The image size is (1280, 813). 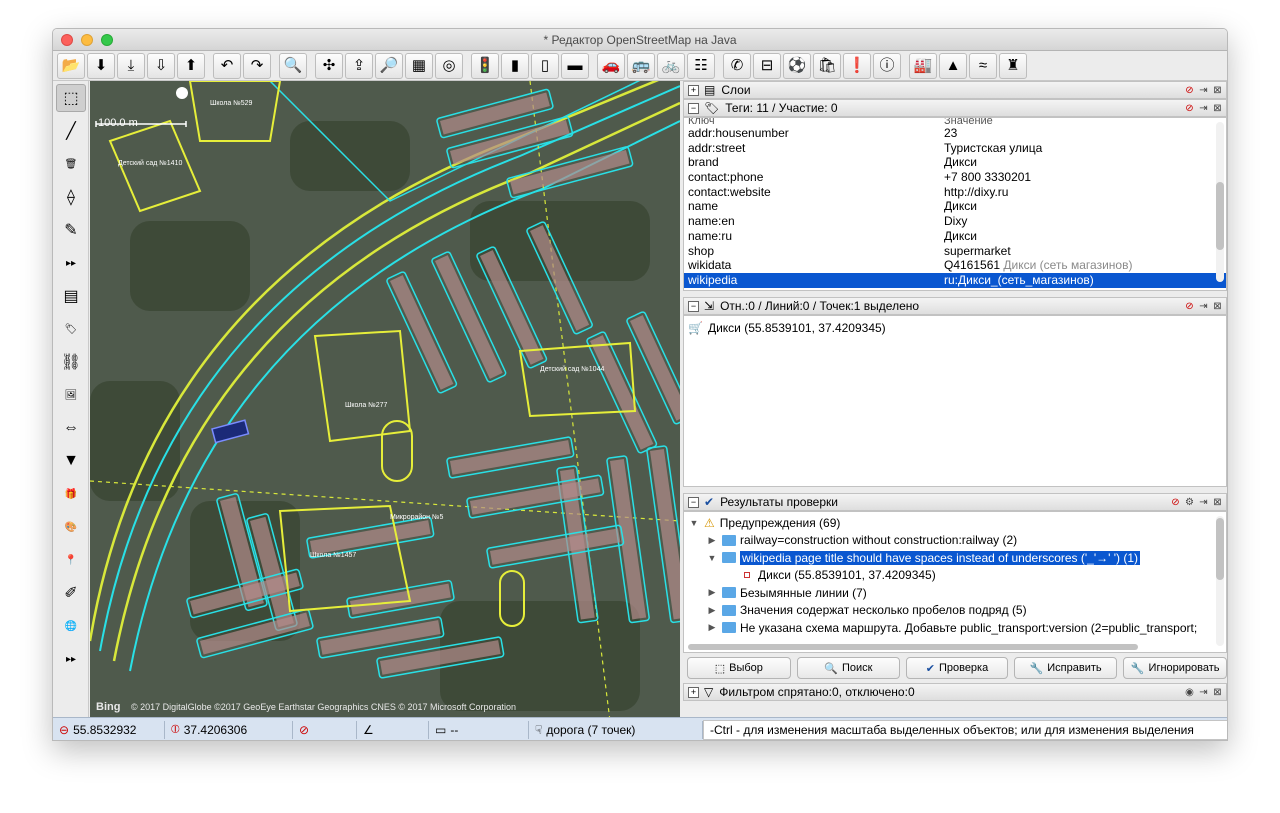 I want to click on relations-toggle-button: ⛓, so click(x=71, y=362).